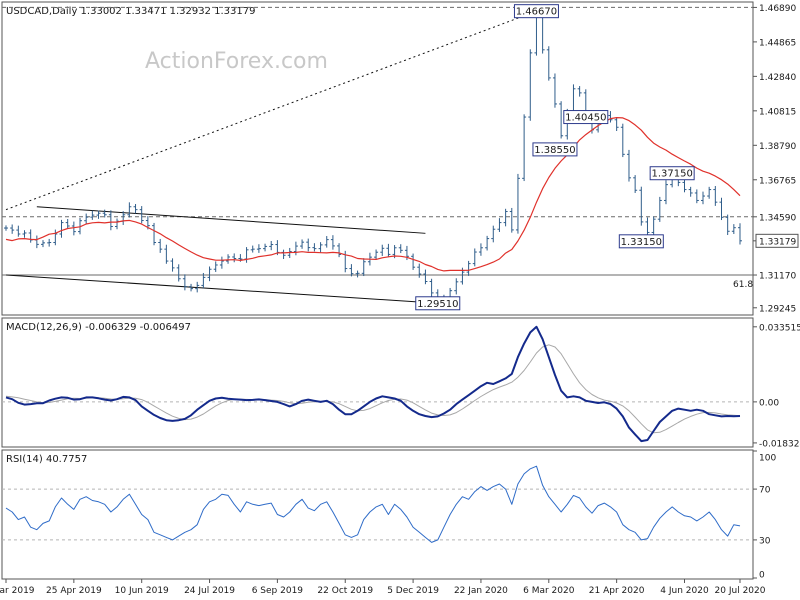 Image resolution: width=800 pixels, height=600 pixels. Describe the element at coordinates (777, 43) in the screenshot. I see `price-tick-label: 1.44865` at that location.